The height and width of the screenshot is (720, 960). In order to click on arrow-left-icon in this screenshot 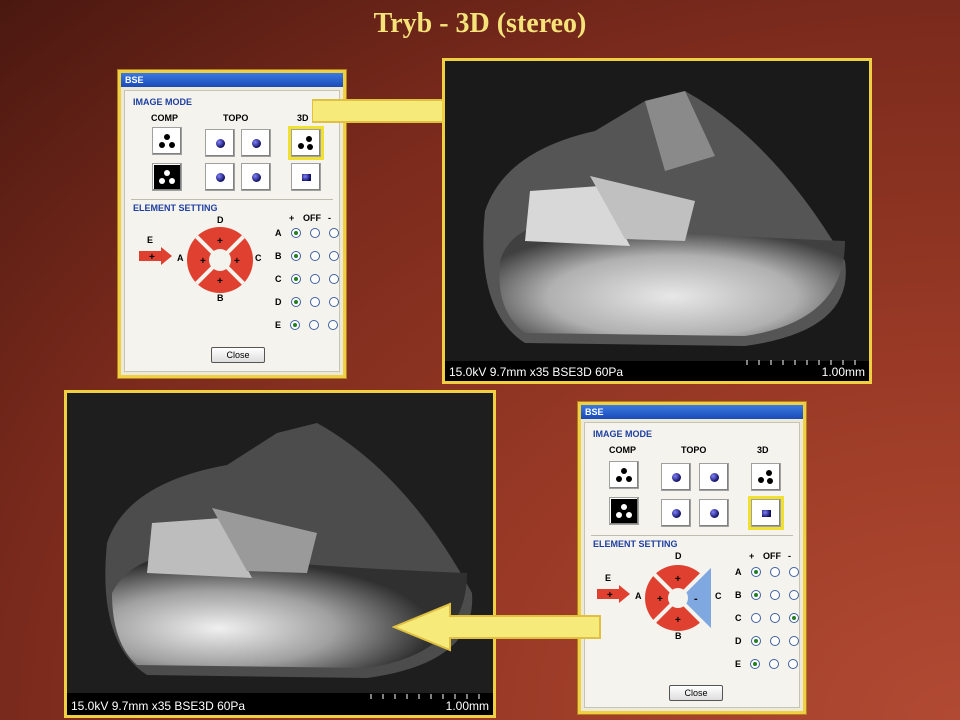, I will do `click(496, 627)`.